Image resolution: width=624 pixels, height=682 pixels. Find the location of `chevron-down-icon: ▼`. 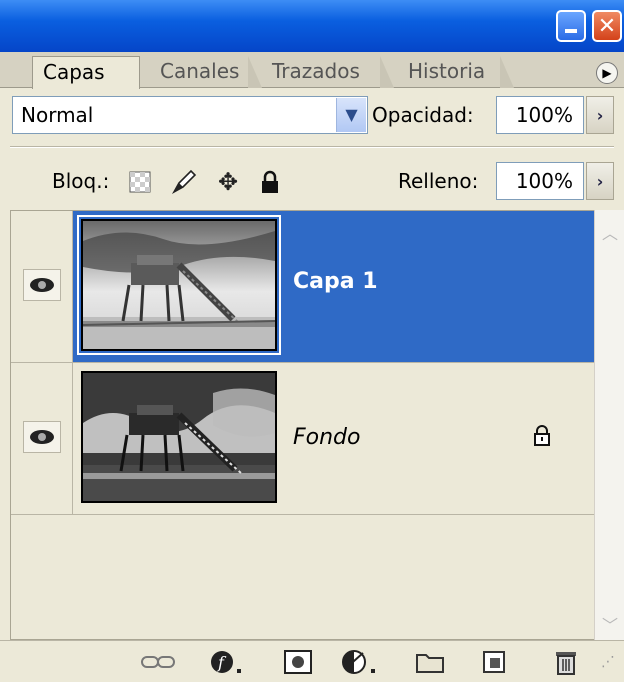

chevron-down-icon: ▼ is located at coordinates (351, 115).